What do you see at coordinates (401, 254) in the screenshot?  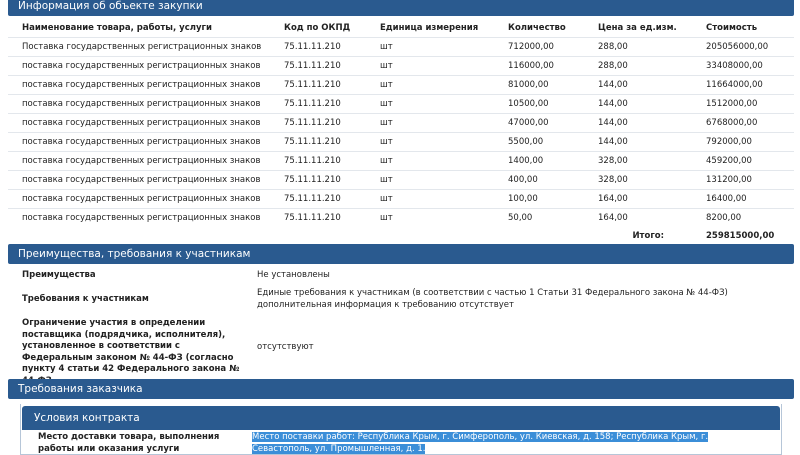 I see `section-header-advantages: Преимущества, требования к участникам` at bounding box center [401, 254].